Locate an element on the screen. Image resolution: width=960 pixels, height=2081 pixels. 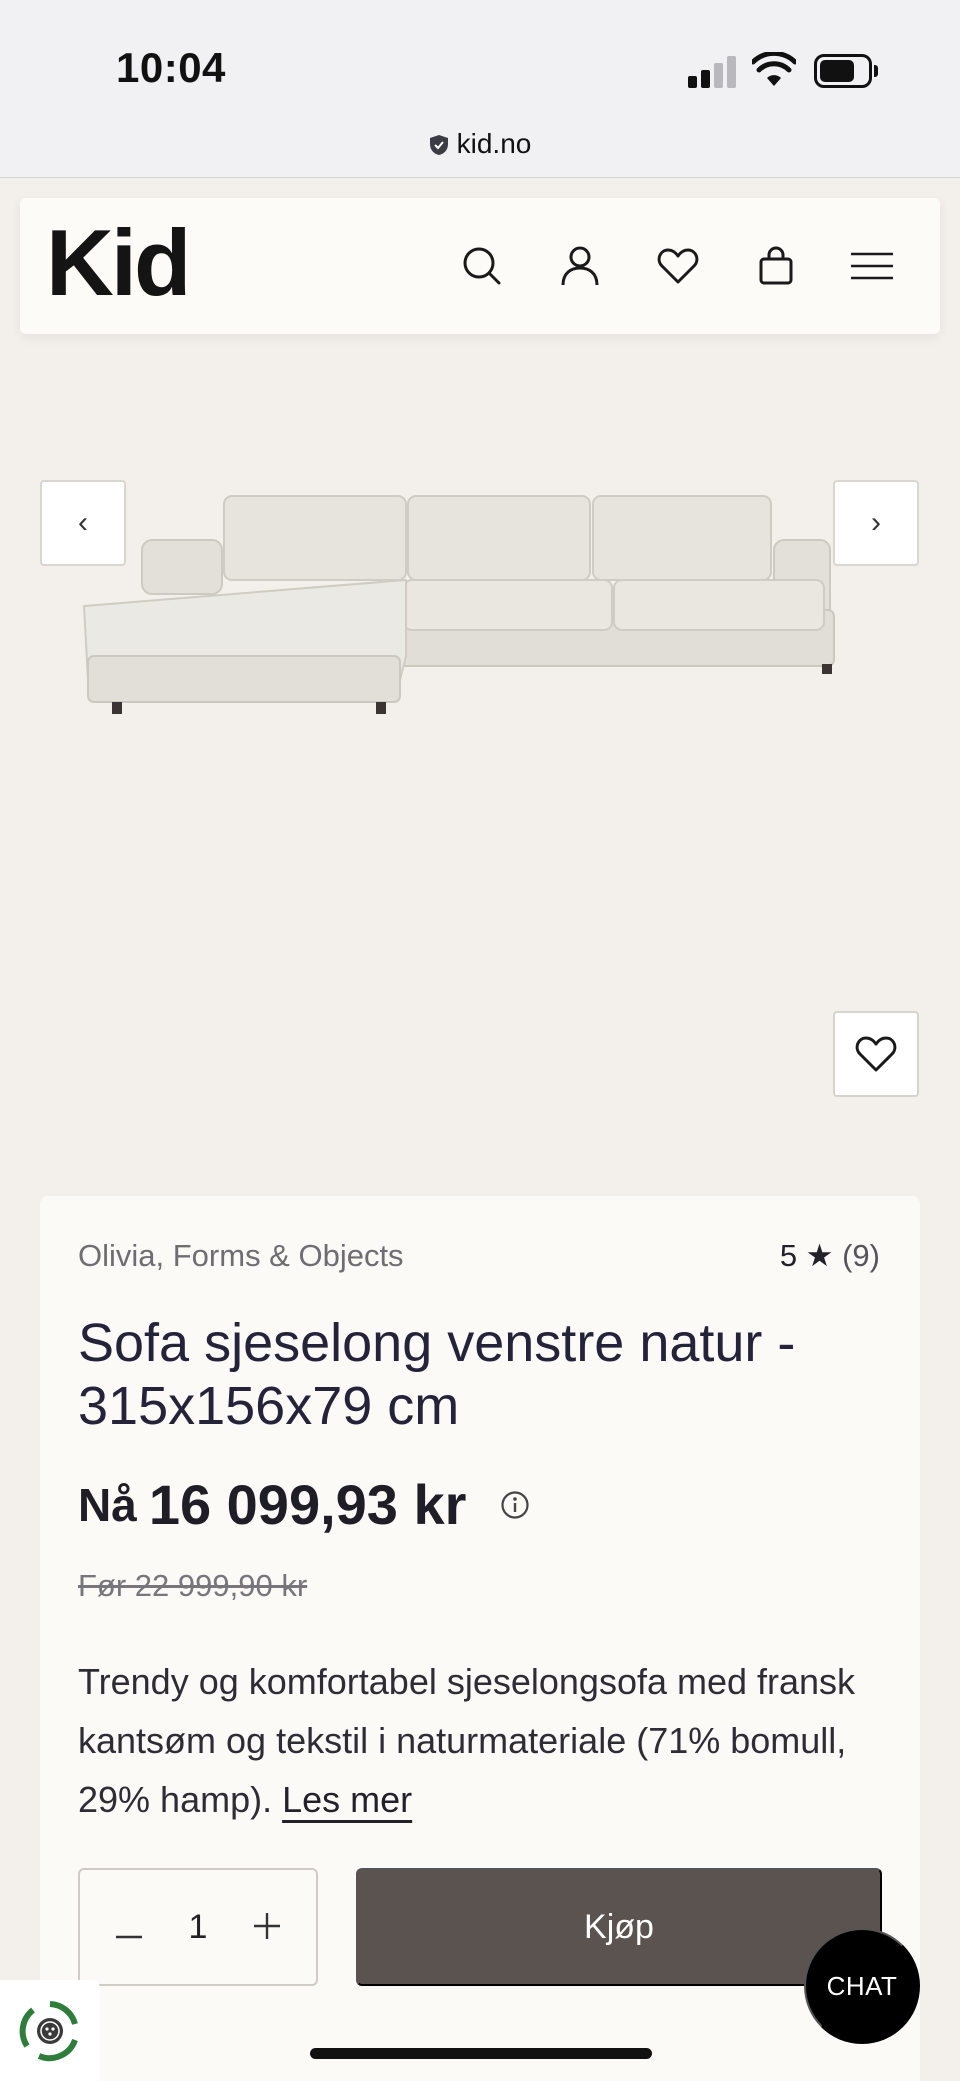
increase-quantity-button is located at coordinates (266, 1927).